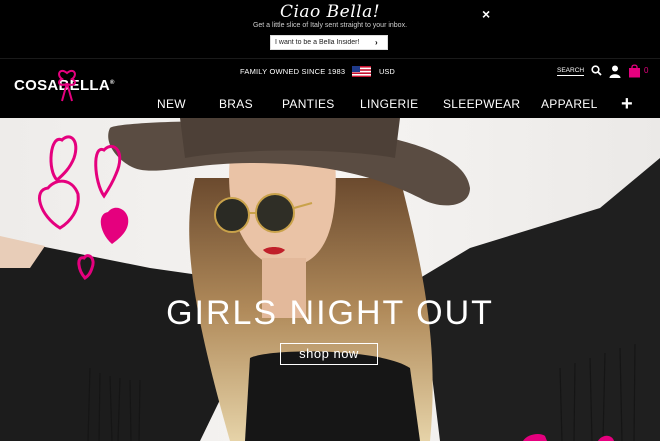 The image size is (660, 441). What do you see at coordinates (646, 70) in the screenshot?
I see `cart-count: 0` at bounding box center [646, 70].